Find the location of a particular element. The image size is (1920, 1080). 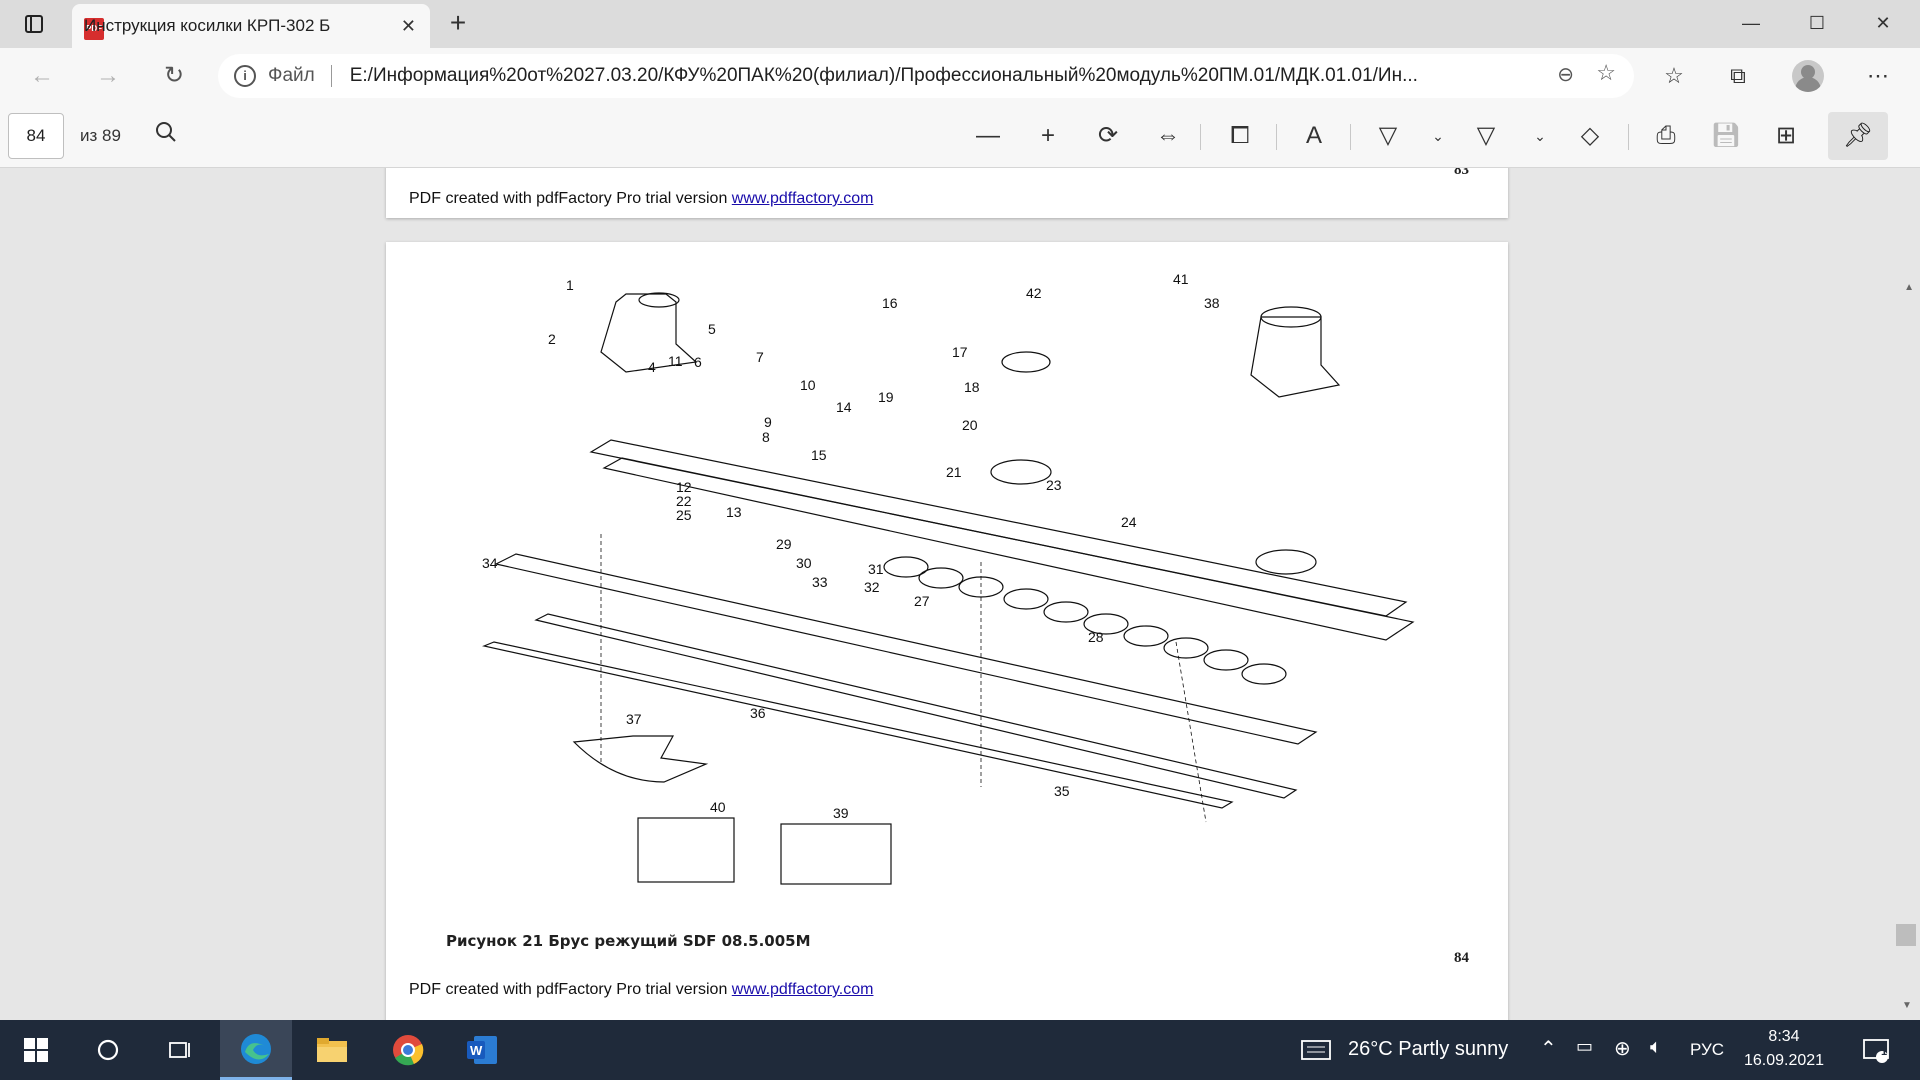

task-view-button is located at coordinates (180, 1050).